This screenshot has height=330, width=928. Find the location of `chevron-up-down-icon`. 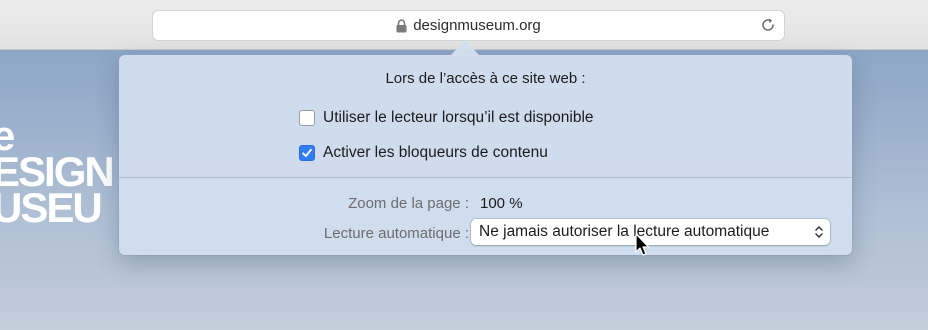

chevron-up-down-icon is located at coordinates (819, 232).